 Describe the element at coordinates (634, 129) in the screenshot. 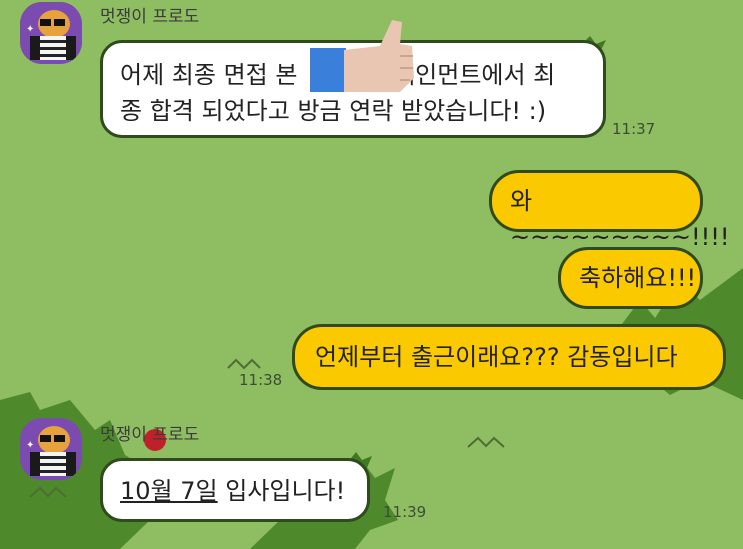

I see `message-time: 11:37` at that location.